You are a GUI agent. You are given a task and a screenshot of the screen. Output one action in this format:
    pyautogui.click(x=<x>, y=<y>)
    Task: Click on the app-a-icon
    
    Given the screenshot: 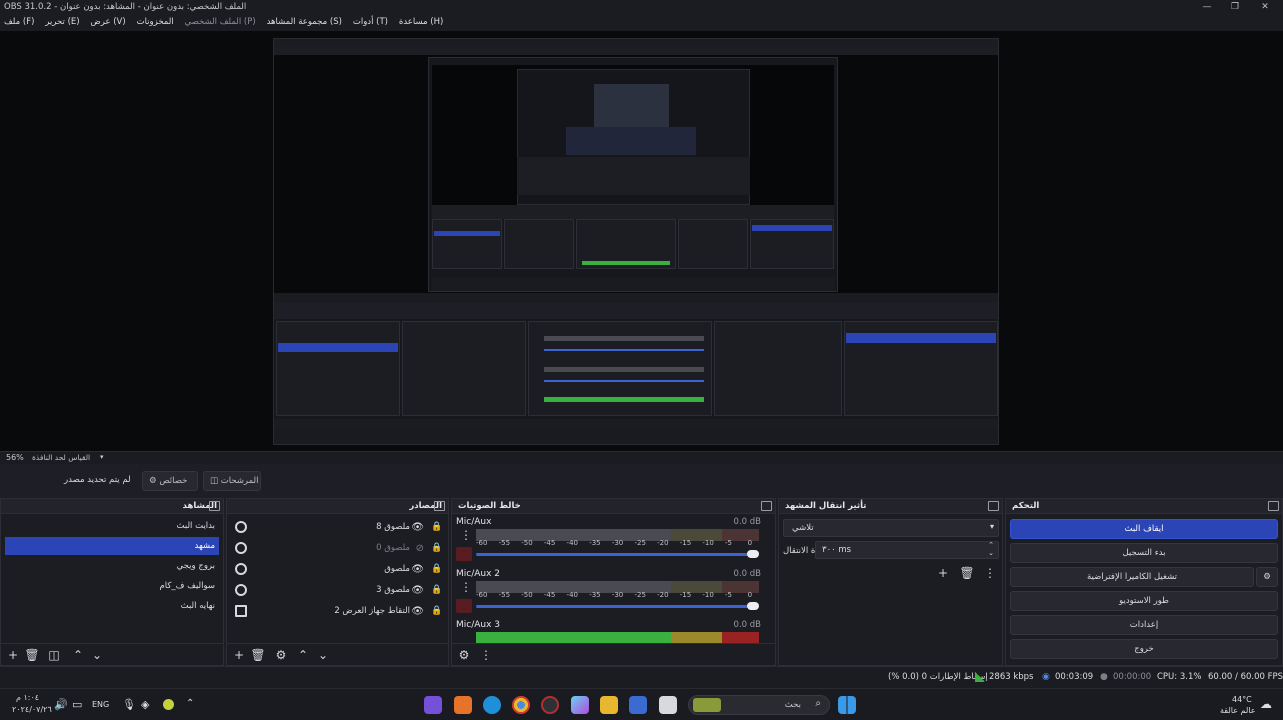 What is the action you would take?
    pyautogui.click(x=463, y=705)
    